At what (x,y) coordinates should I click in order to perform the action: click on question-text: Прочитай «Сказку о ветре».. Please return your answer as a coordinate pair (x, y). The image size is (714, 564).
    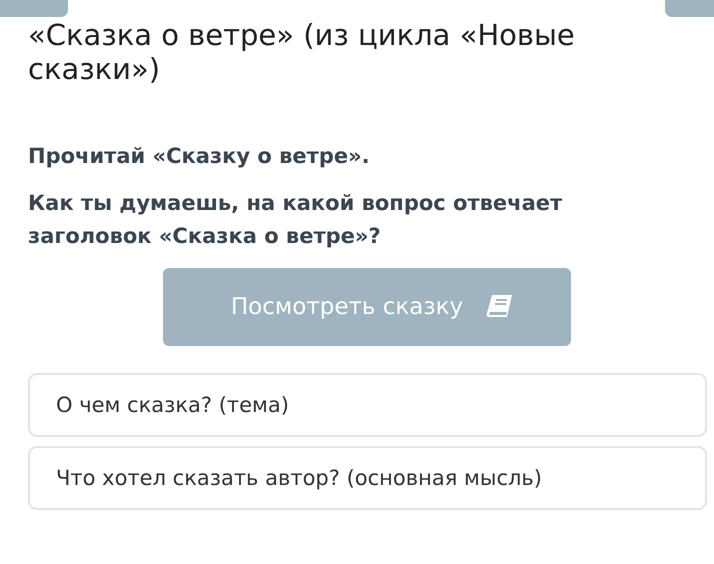
    Looking at the image, I should click on (199, 156).